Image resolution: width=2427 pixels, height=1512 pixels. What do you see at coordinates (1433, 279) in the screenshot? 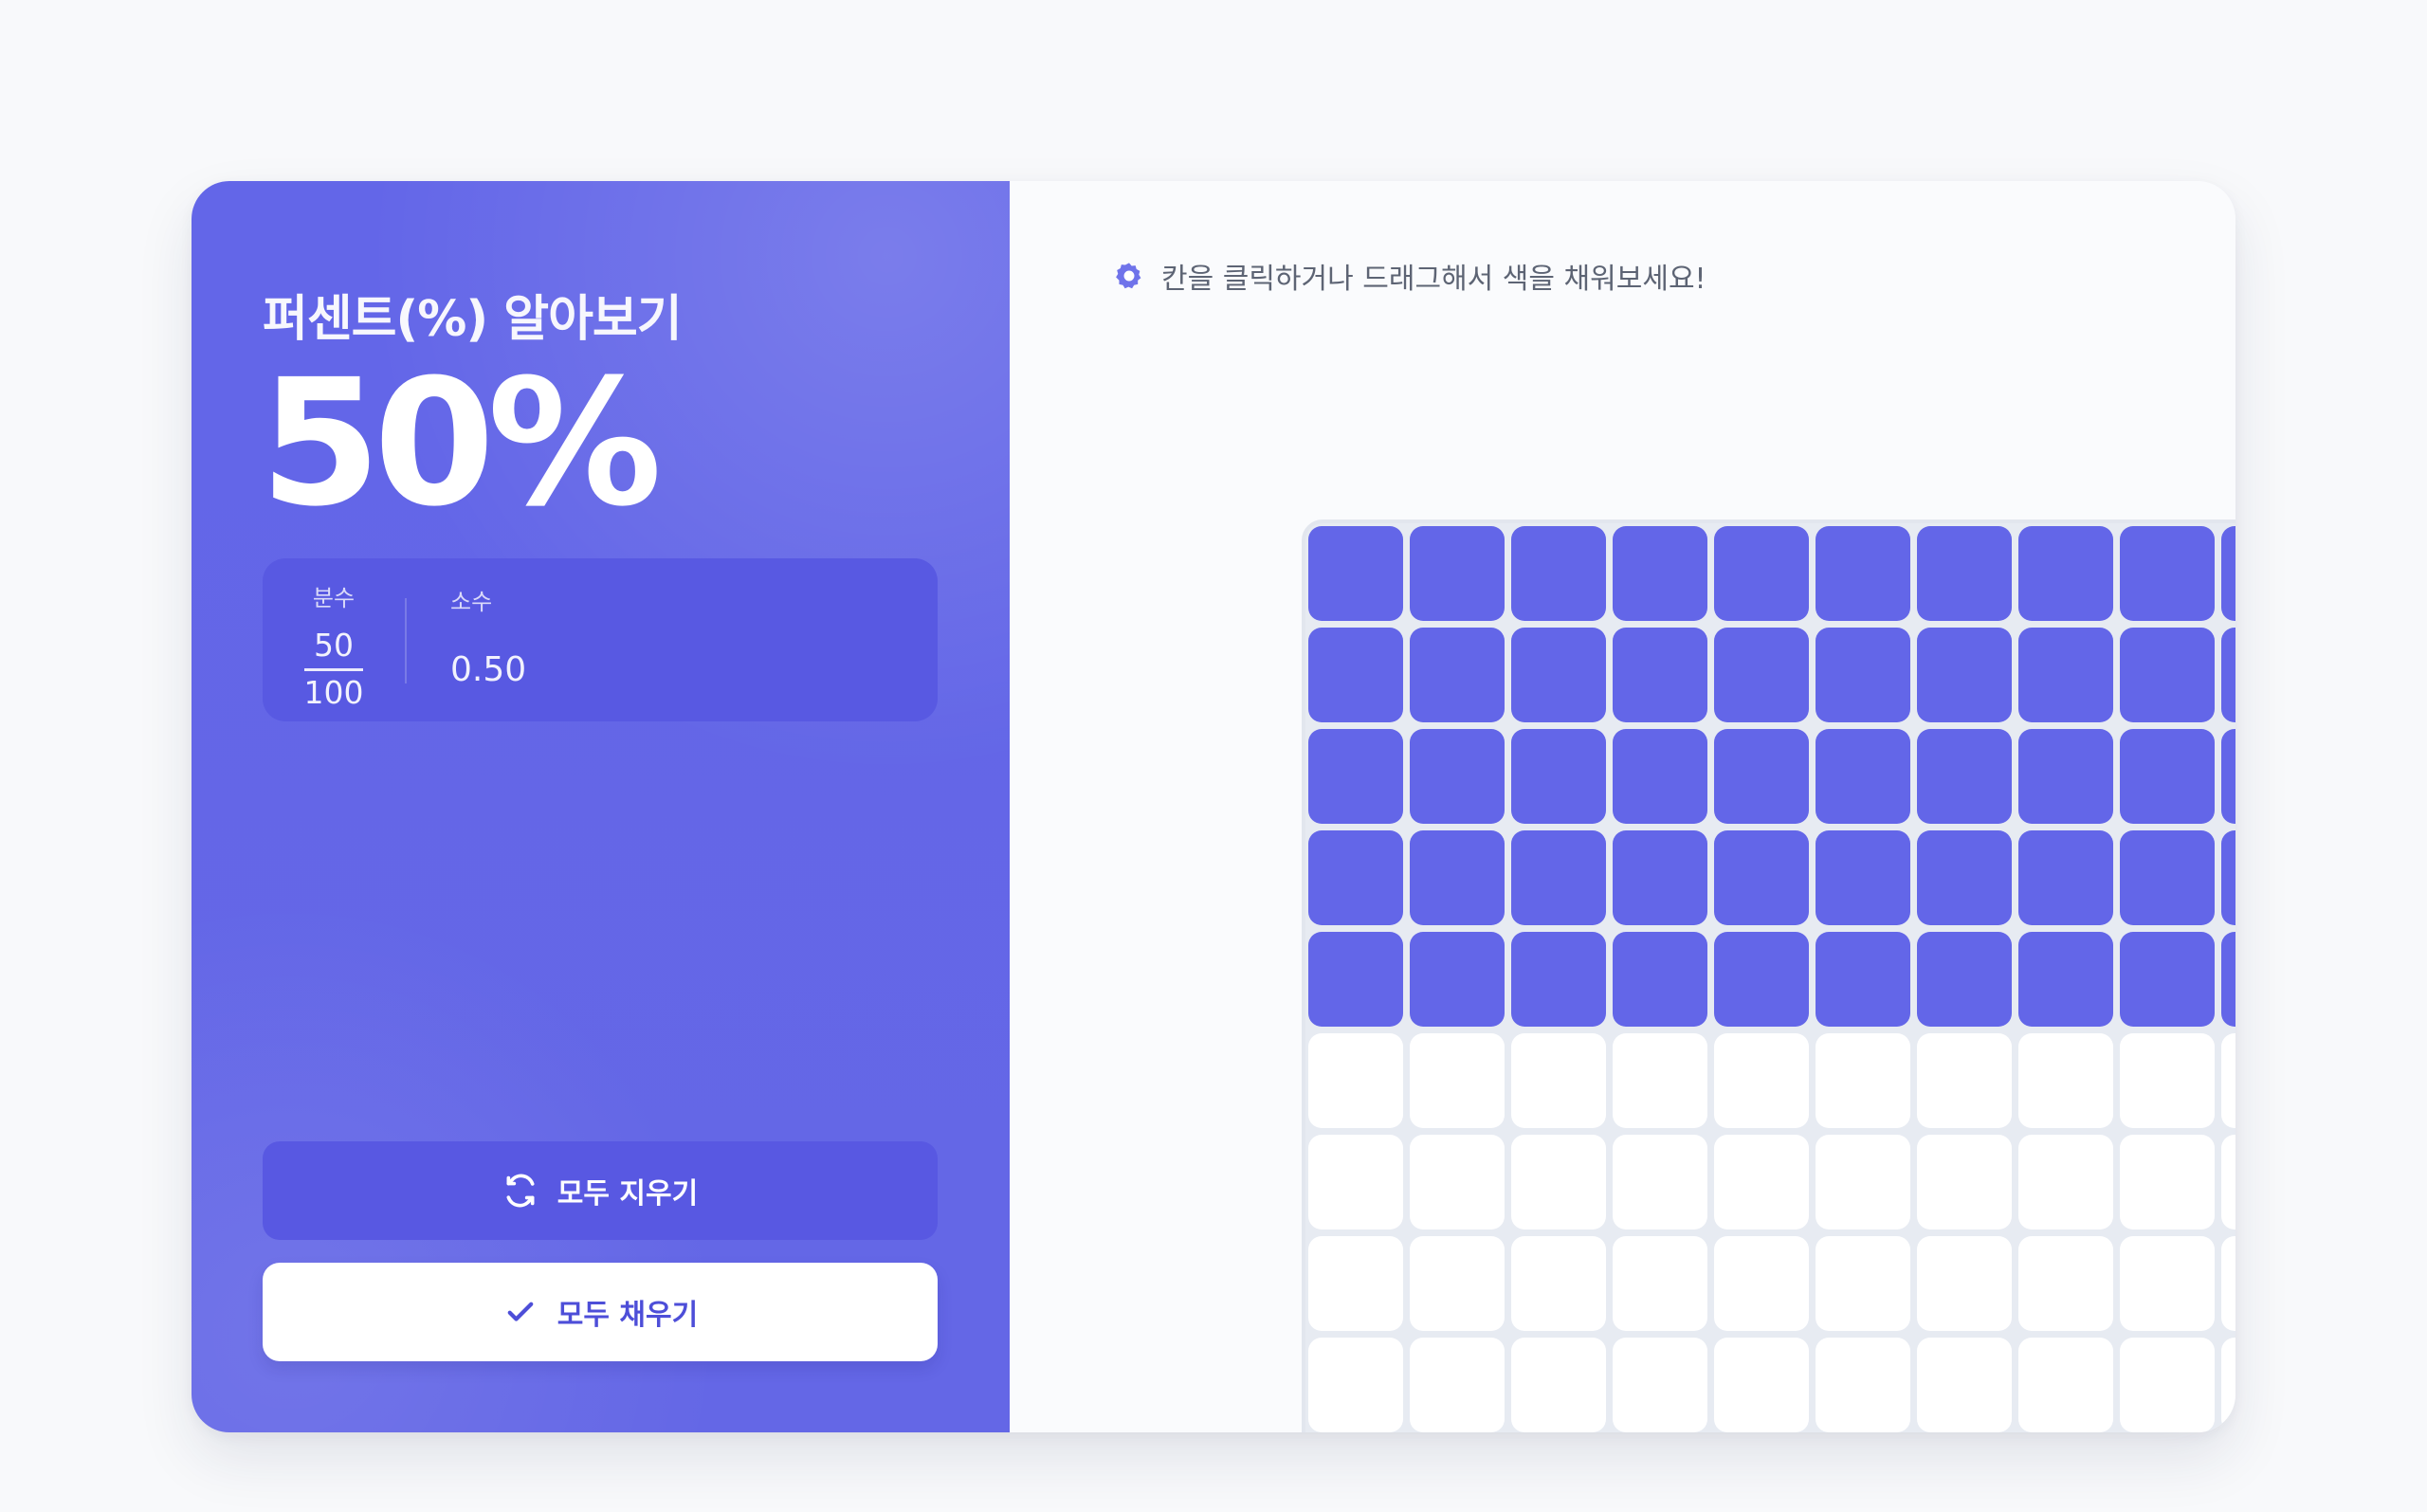
I see `instruction-label: 칸을 클릭하거나 드래그해서 색을 채워보세요!` at bounding box center [1433, 279].